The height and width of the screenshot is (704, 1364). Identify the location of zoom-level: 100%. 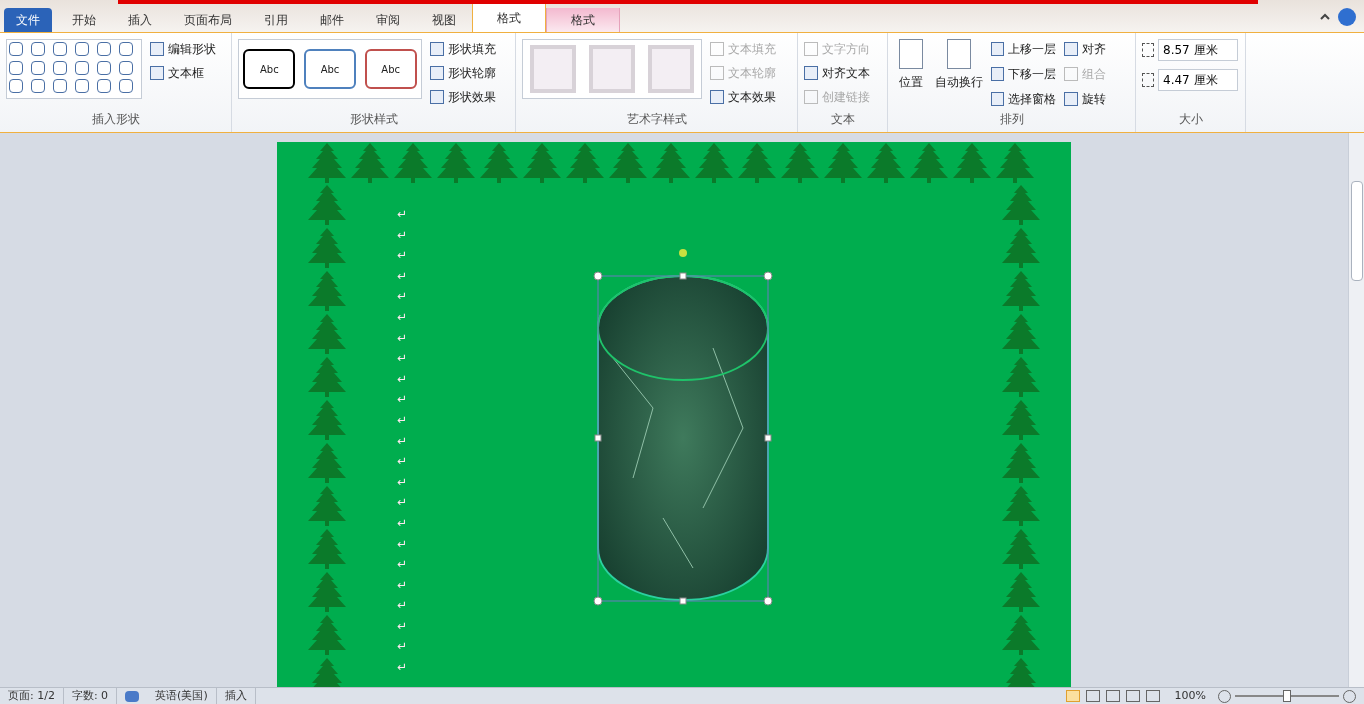
(1190, 695).